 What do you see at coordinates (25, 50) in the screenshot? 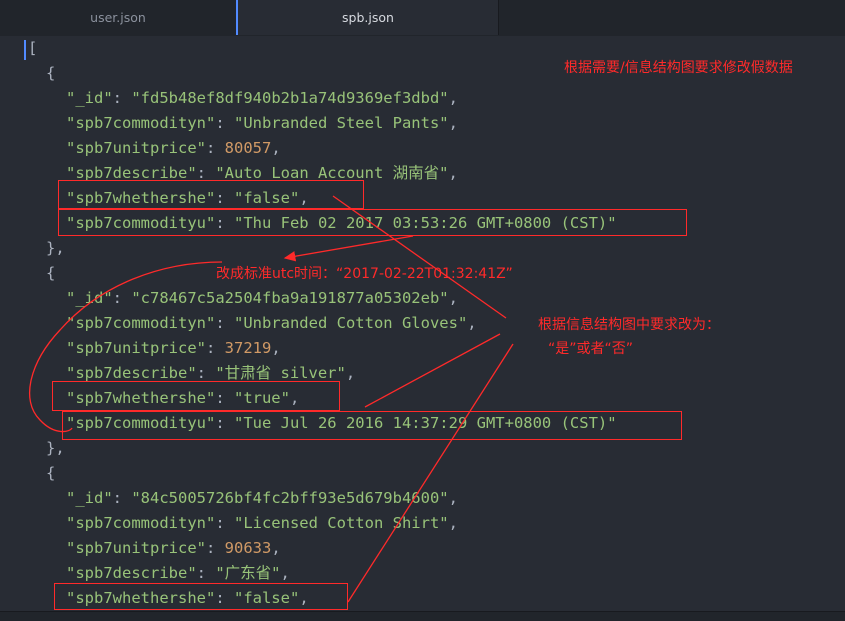
I see `text-cursor` at bounding box center [25, 50].